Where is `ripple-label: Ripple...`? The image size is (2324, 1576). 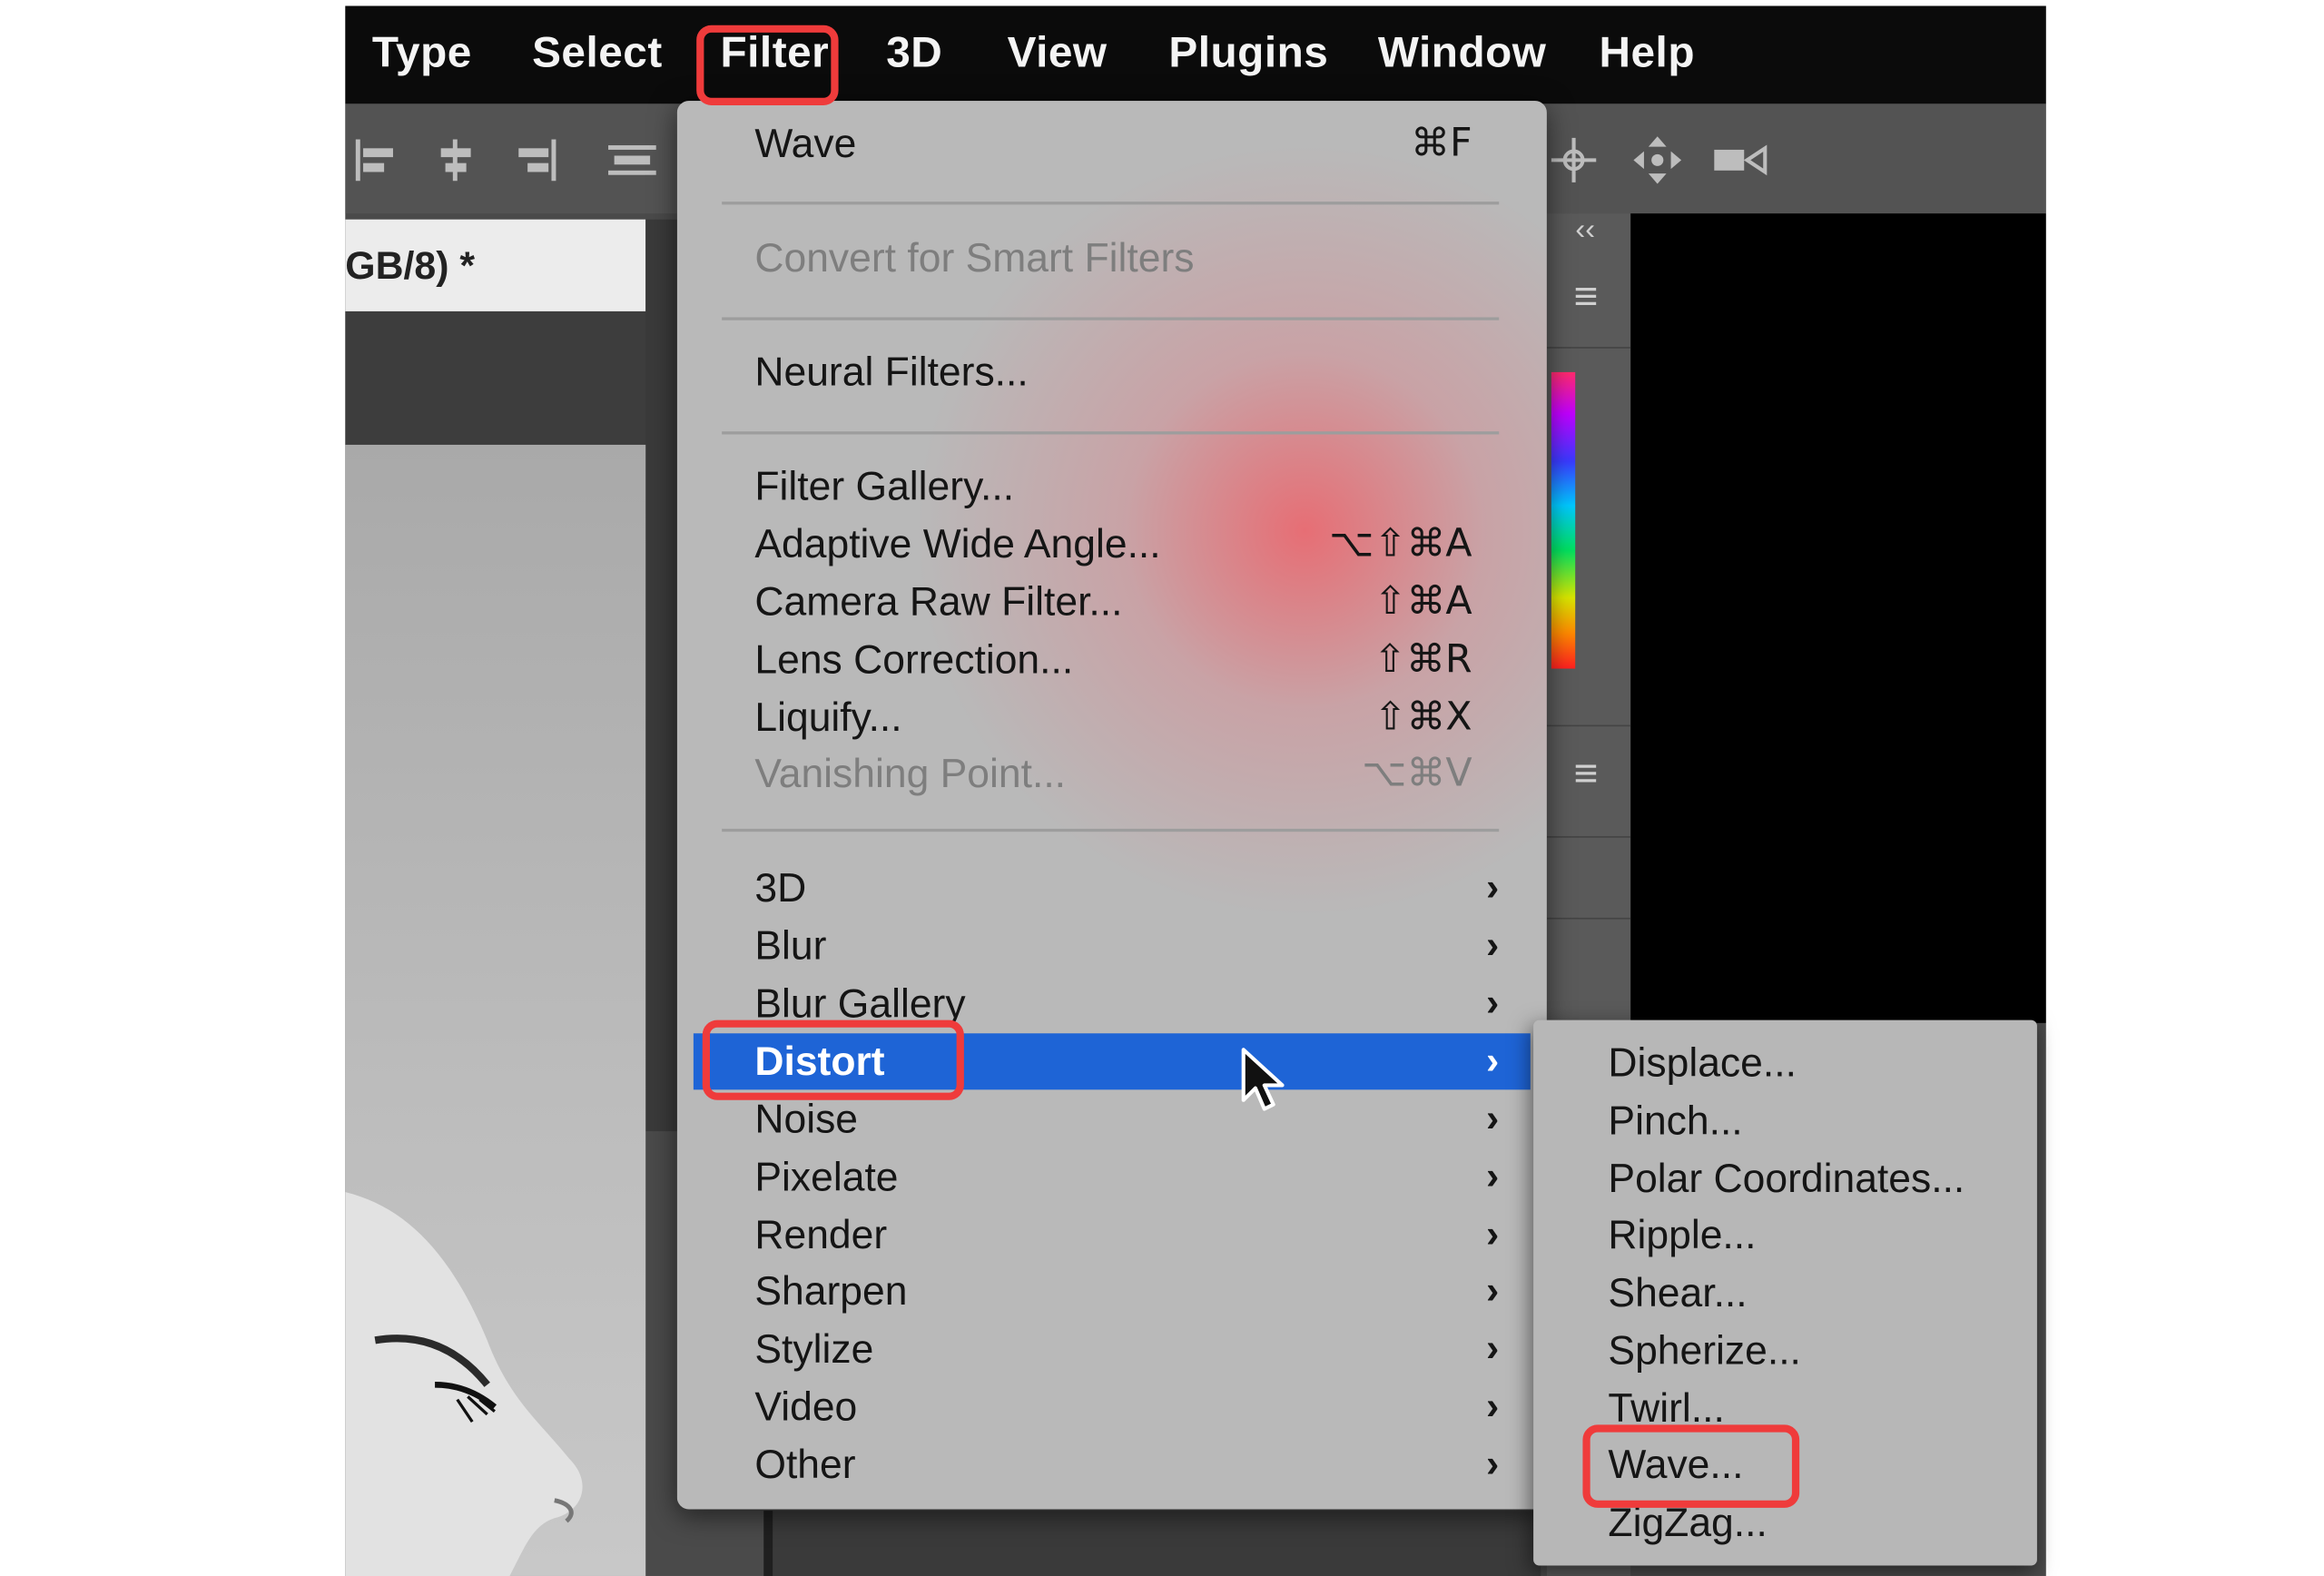
ripple-label: Ripple... is located at coordinates (1682, 1236).